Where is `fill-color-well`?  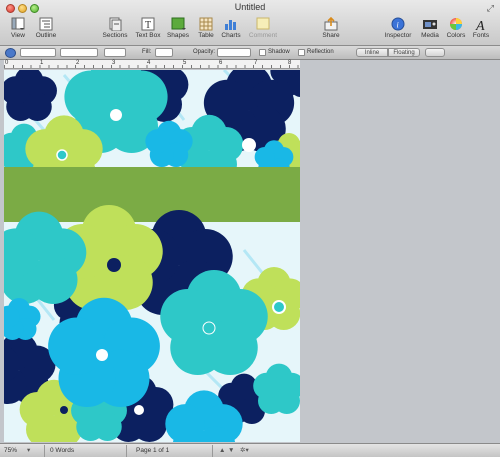 fill-color-well is located at coordinates (164, 52).